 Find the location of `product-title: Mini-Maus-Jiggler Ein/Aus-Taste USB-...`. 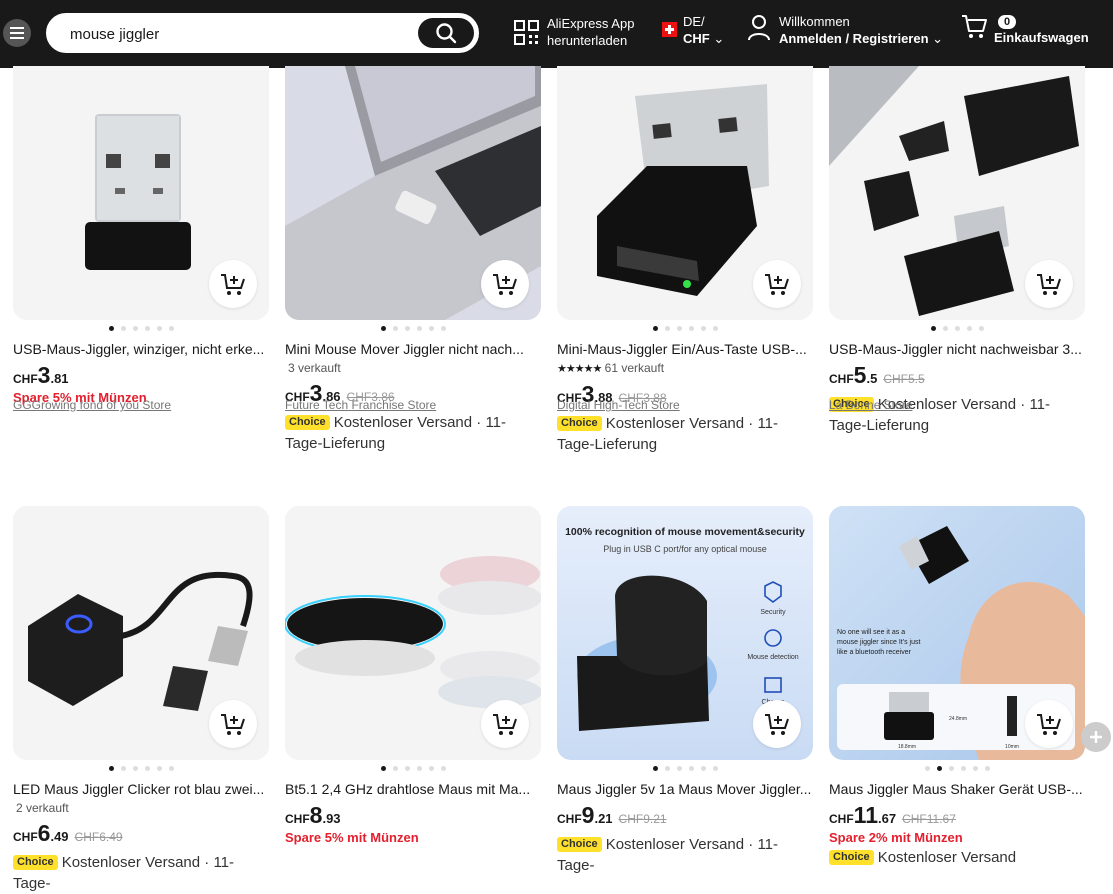

product-title: Mini-Maus-Jiggler Ein/Aus-Taste USB-... is located at coordinates (685, 349).